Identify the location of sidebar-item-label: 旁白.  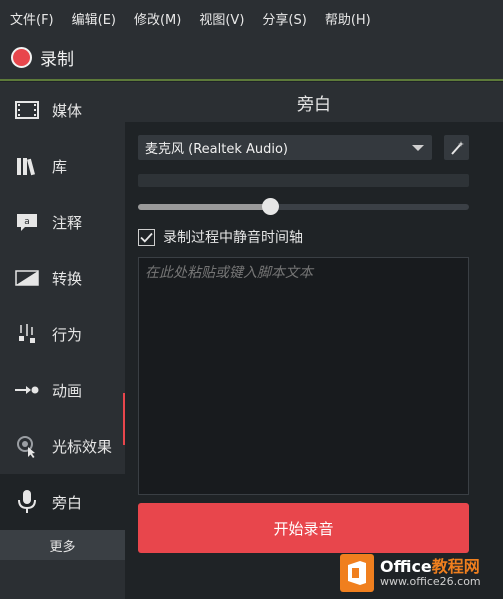
(67, 502).